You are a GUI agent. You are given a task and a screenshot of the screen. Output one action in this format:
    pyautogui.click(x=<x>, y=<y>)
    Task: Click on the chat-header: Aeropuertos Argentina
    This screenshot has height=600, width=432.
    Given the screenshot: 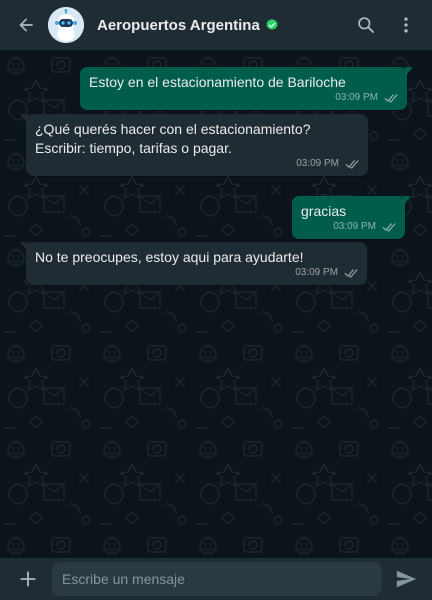 What is the action you would take?
    pyautogui.click(x=216, y=25)
    